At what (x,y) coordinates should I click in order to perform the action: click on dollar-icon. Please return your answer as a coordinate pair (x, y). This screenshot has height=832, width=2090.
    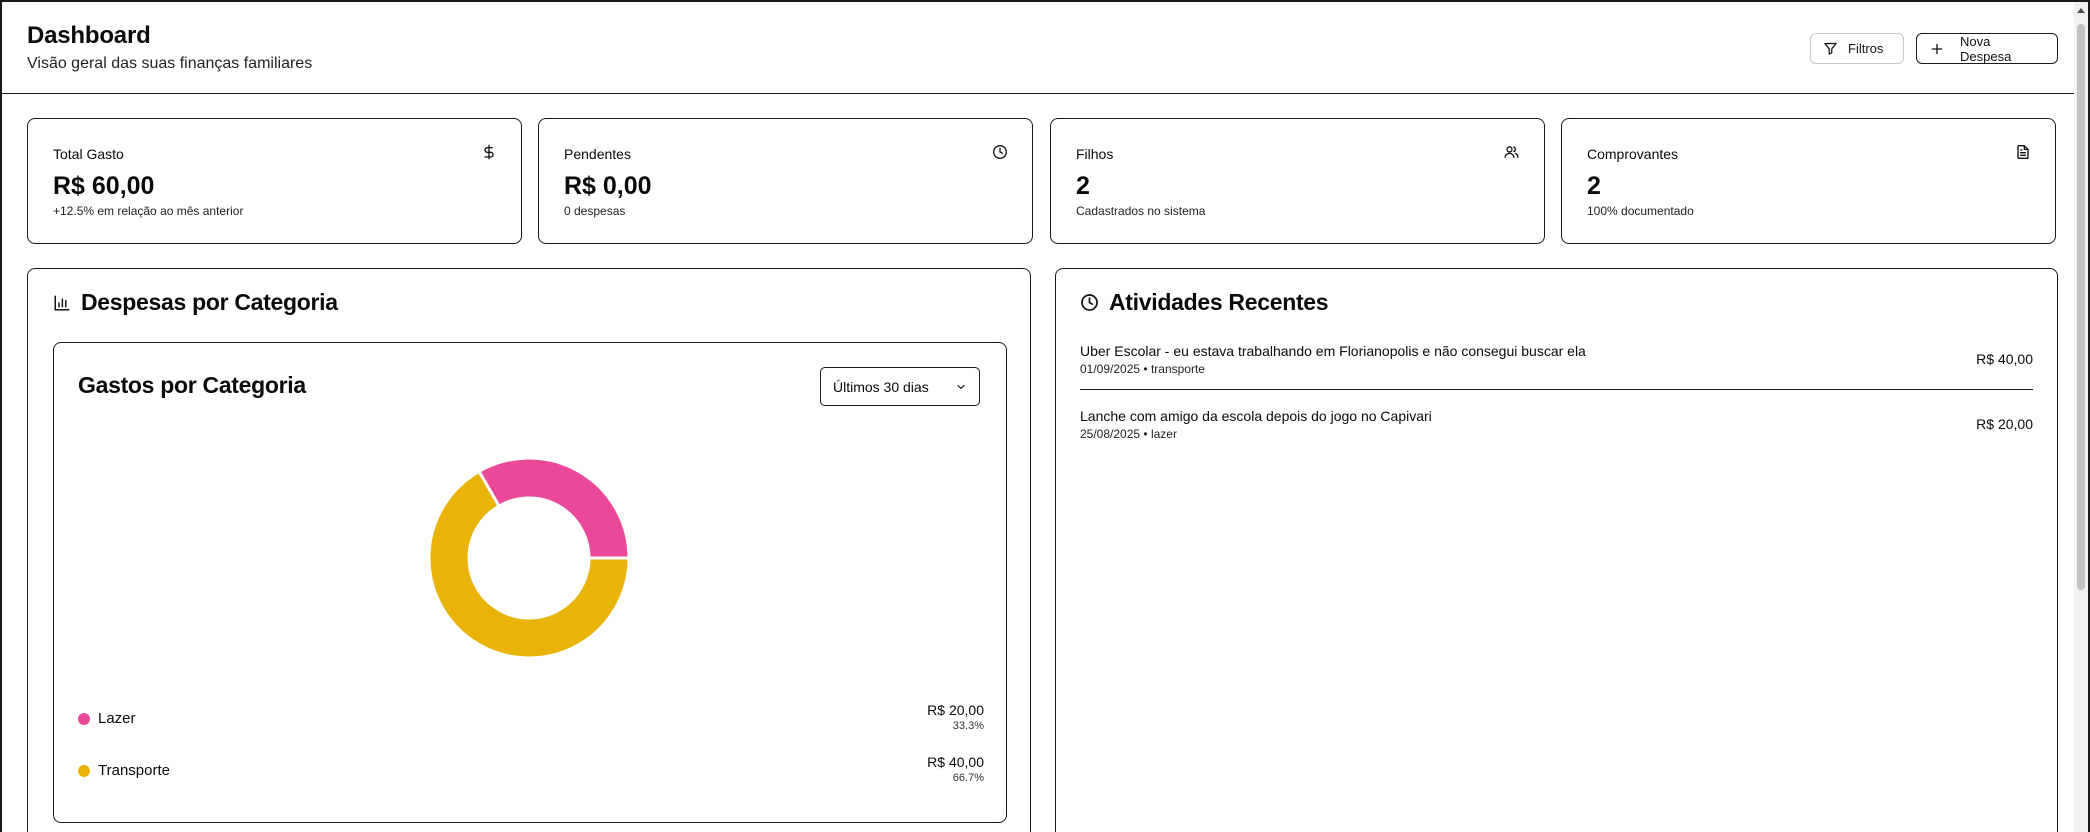
    Looking at the image, I should click on (489, 152).